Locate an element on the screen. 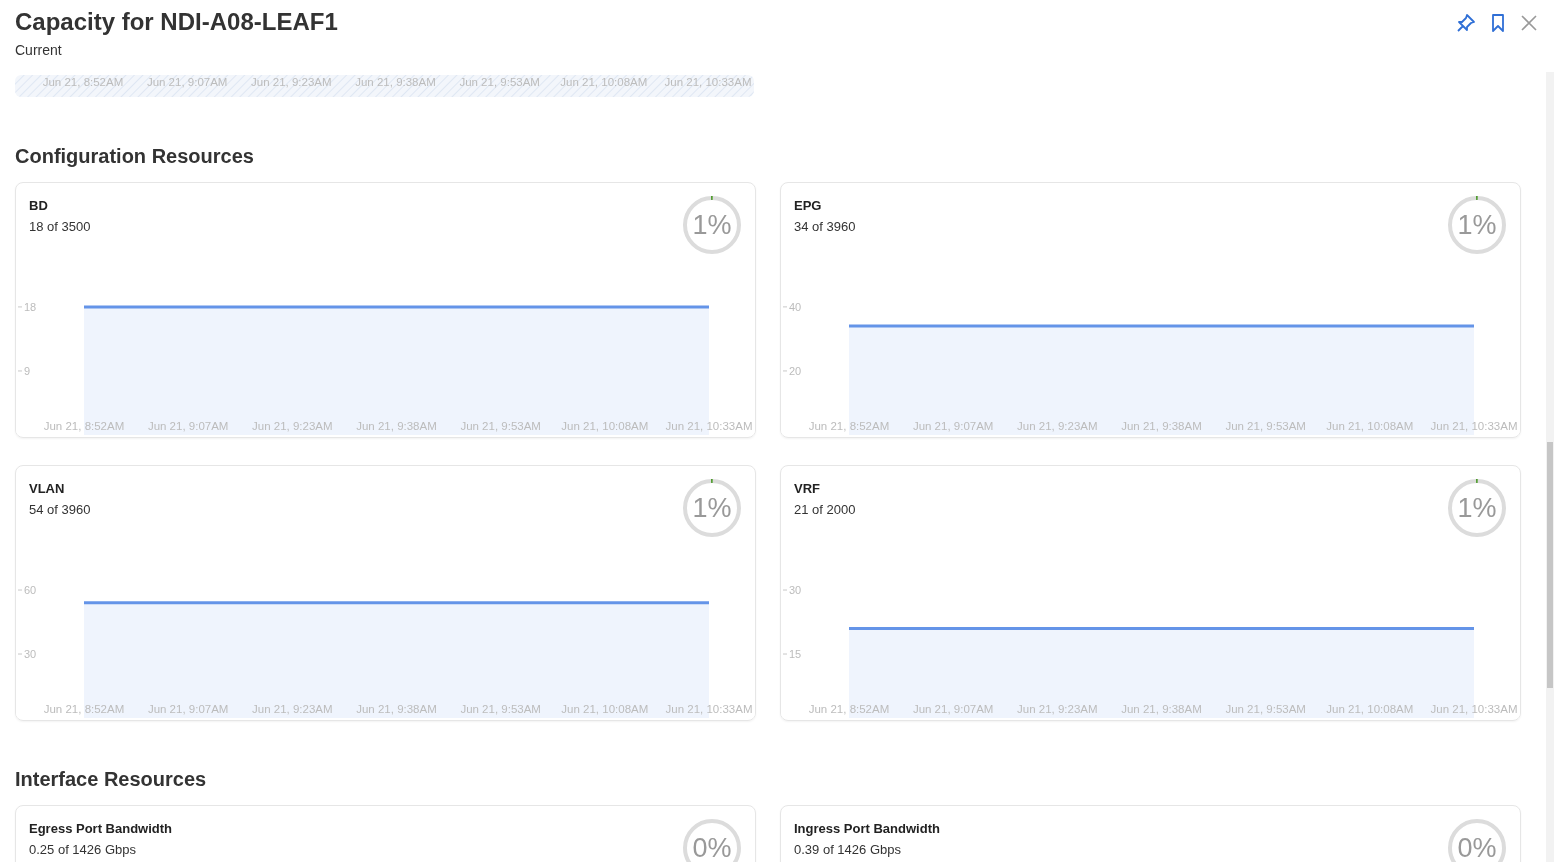 This screenshot has height=862, width=1554. axis-label: Jun 21, 10:33AM is located at coordinates (708, 82).